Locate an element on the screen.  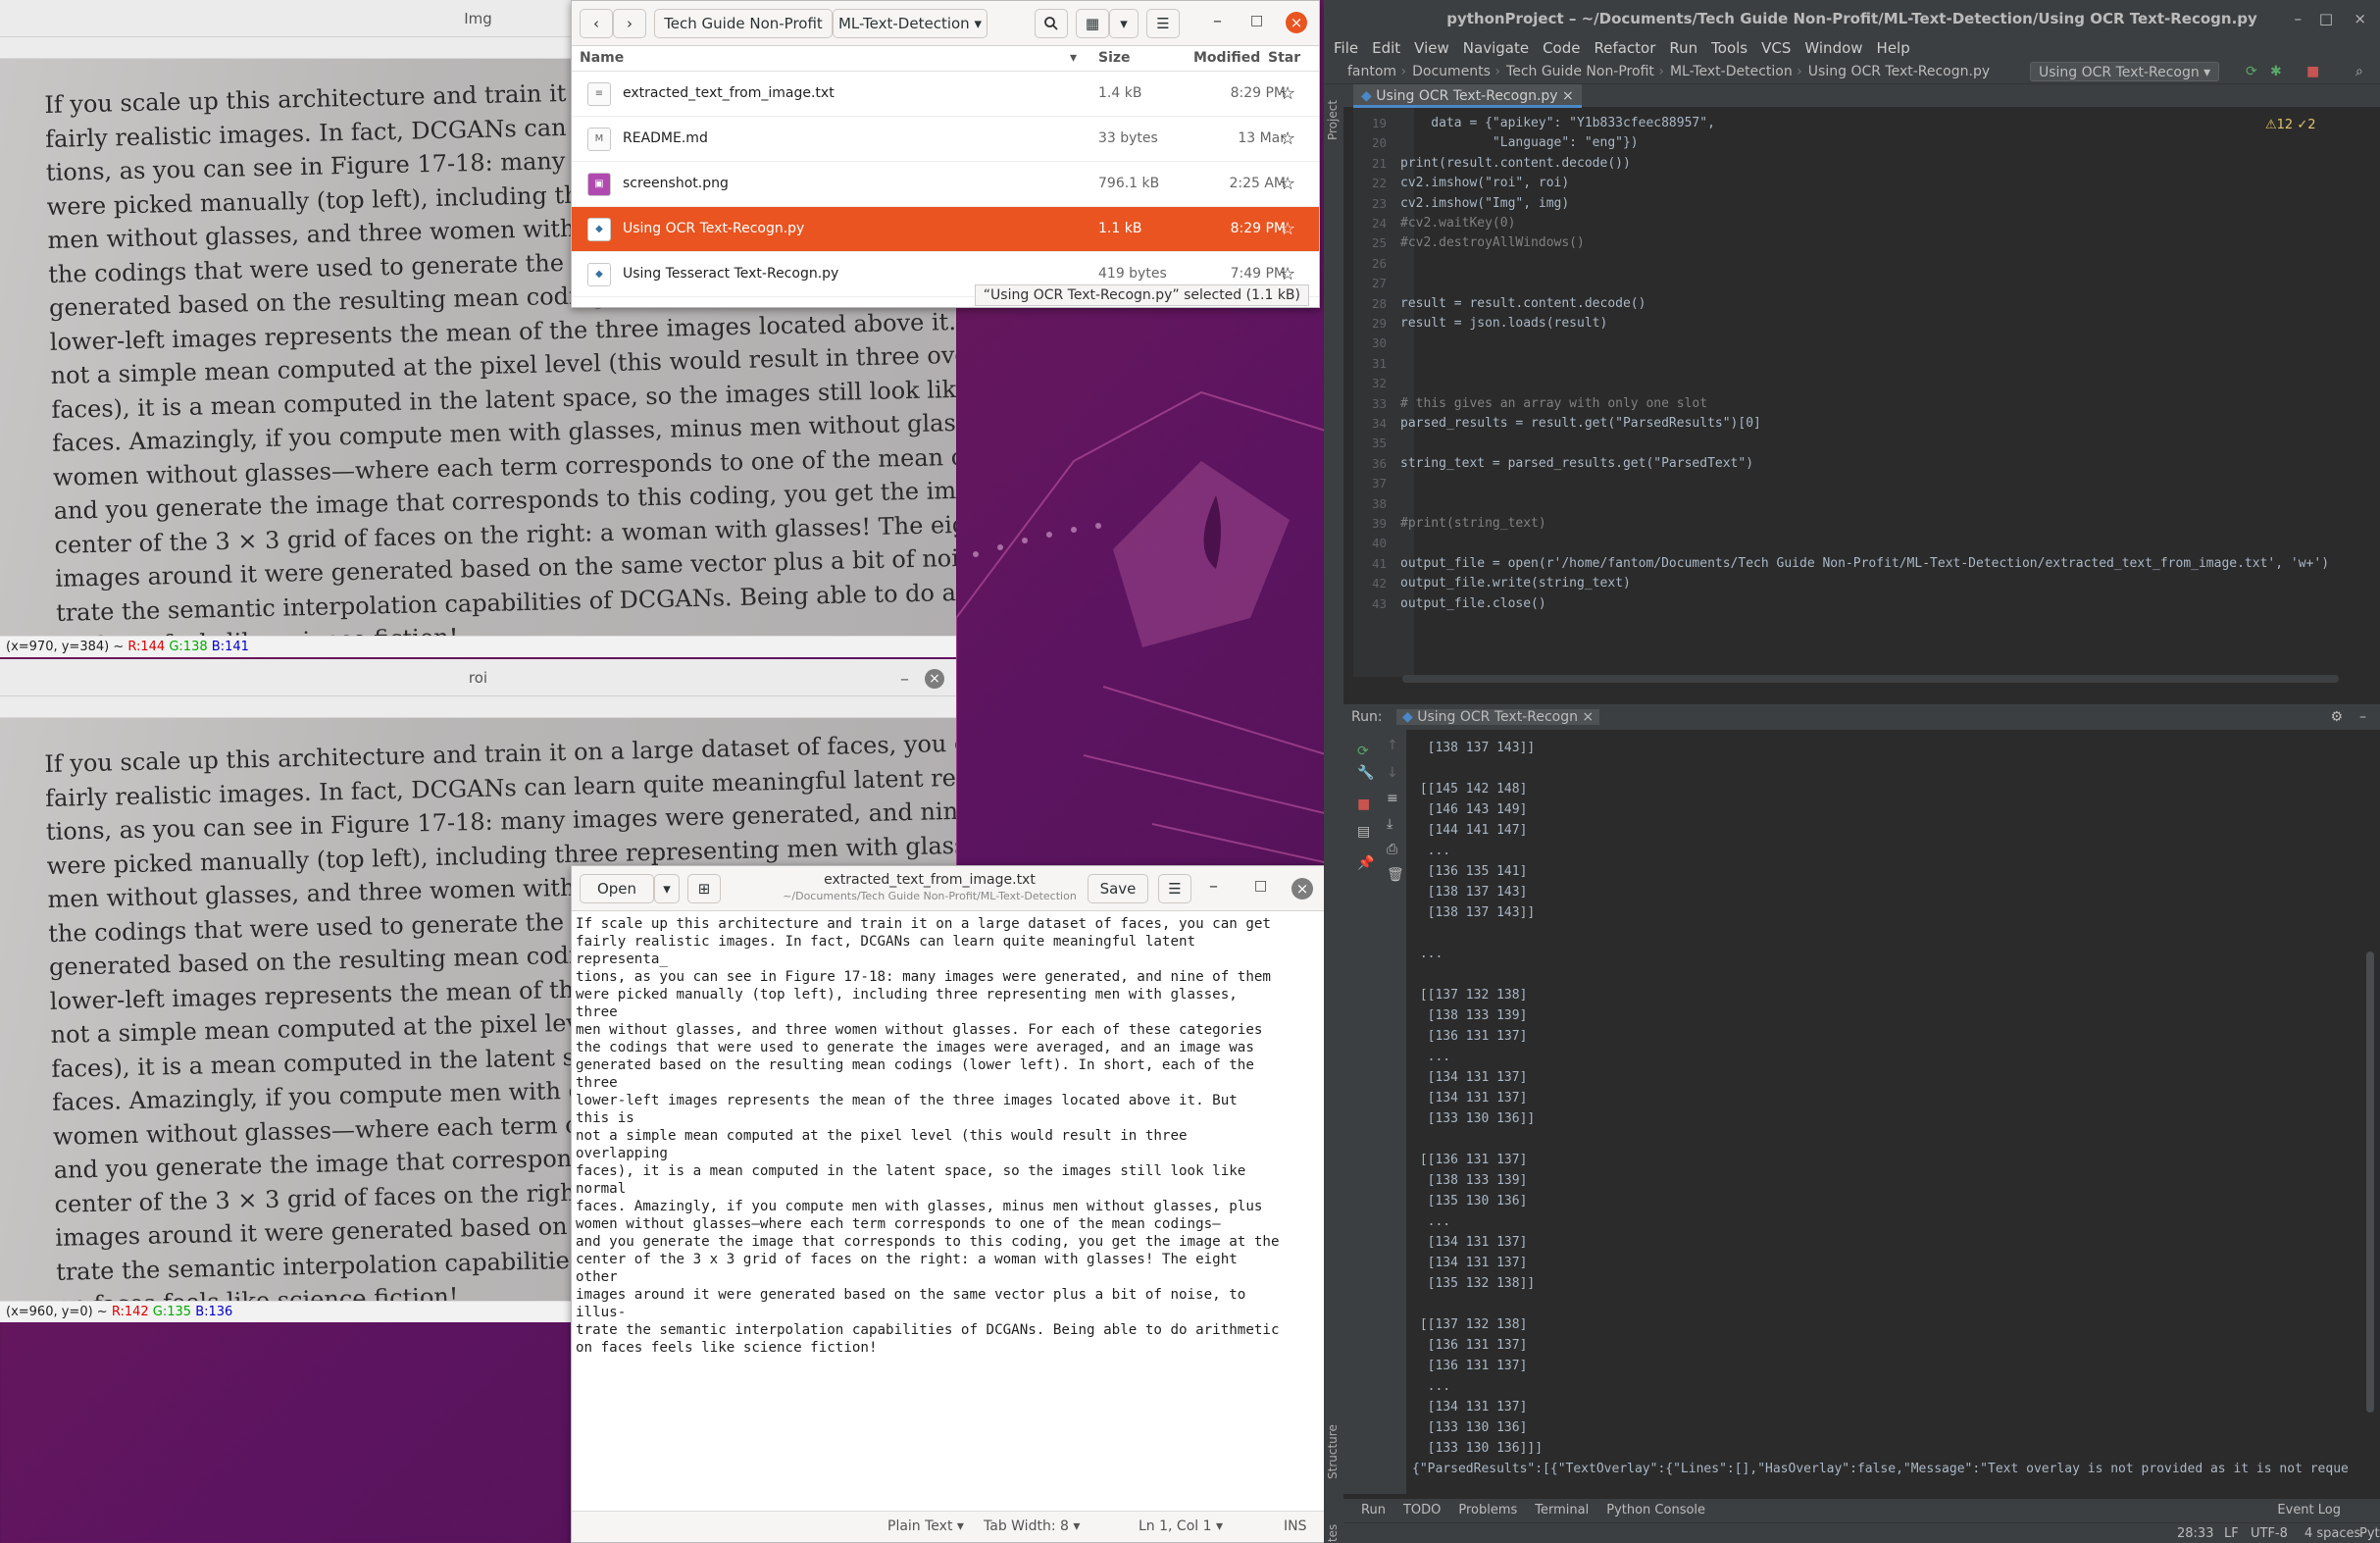
indent-setting: 4 spaces is located at coordinates (2332, 1533).